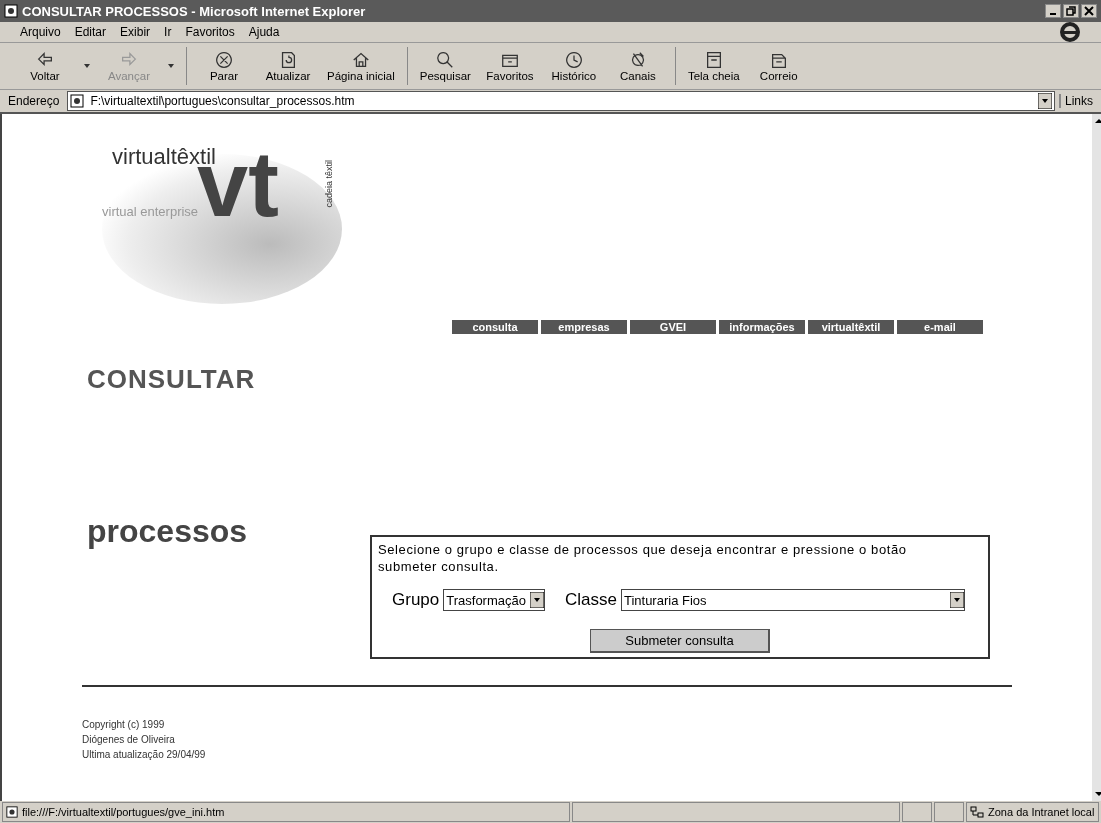 This screenshot has width=1101, height=823. Describe the element at coordinates (792, 600) in the screenshot. I see `class-select: Tinturaria Fios` at that location.